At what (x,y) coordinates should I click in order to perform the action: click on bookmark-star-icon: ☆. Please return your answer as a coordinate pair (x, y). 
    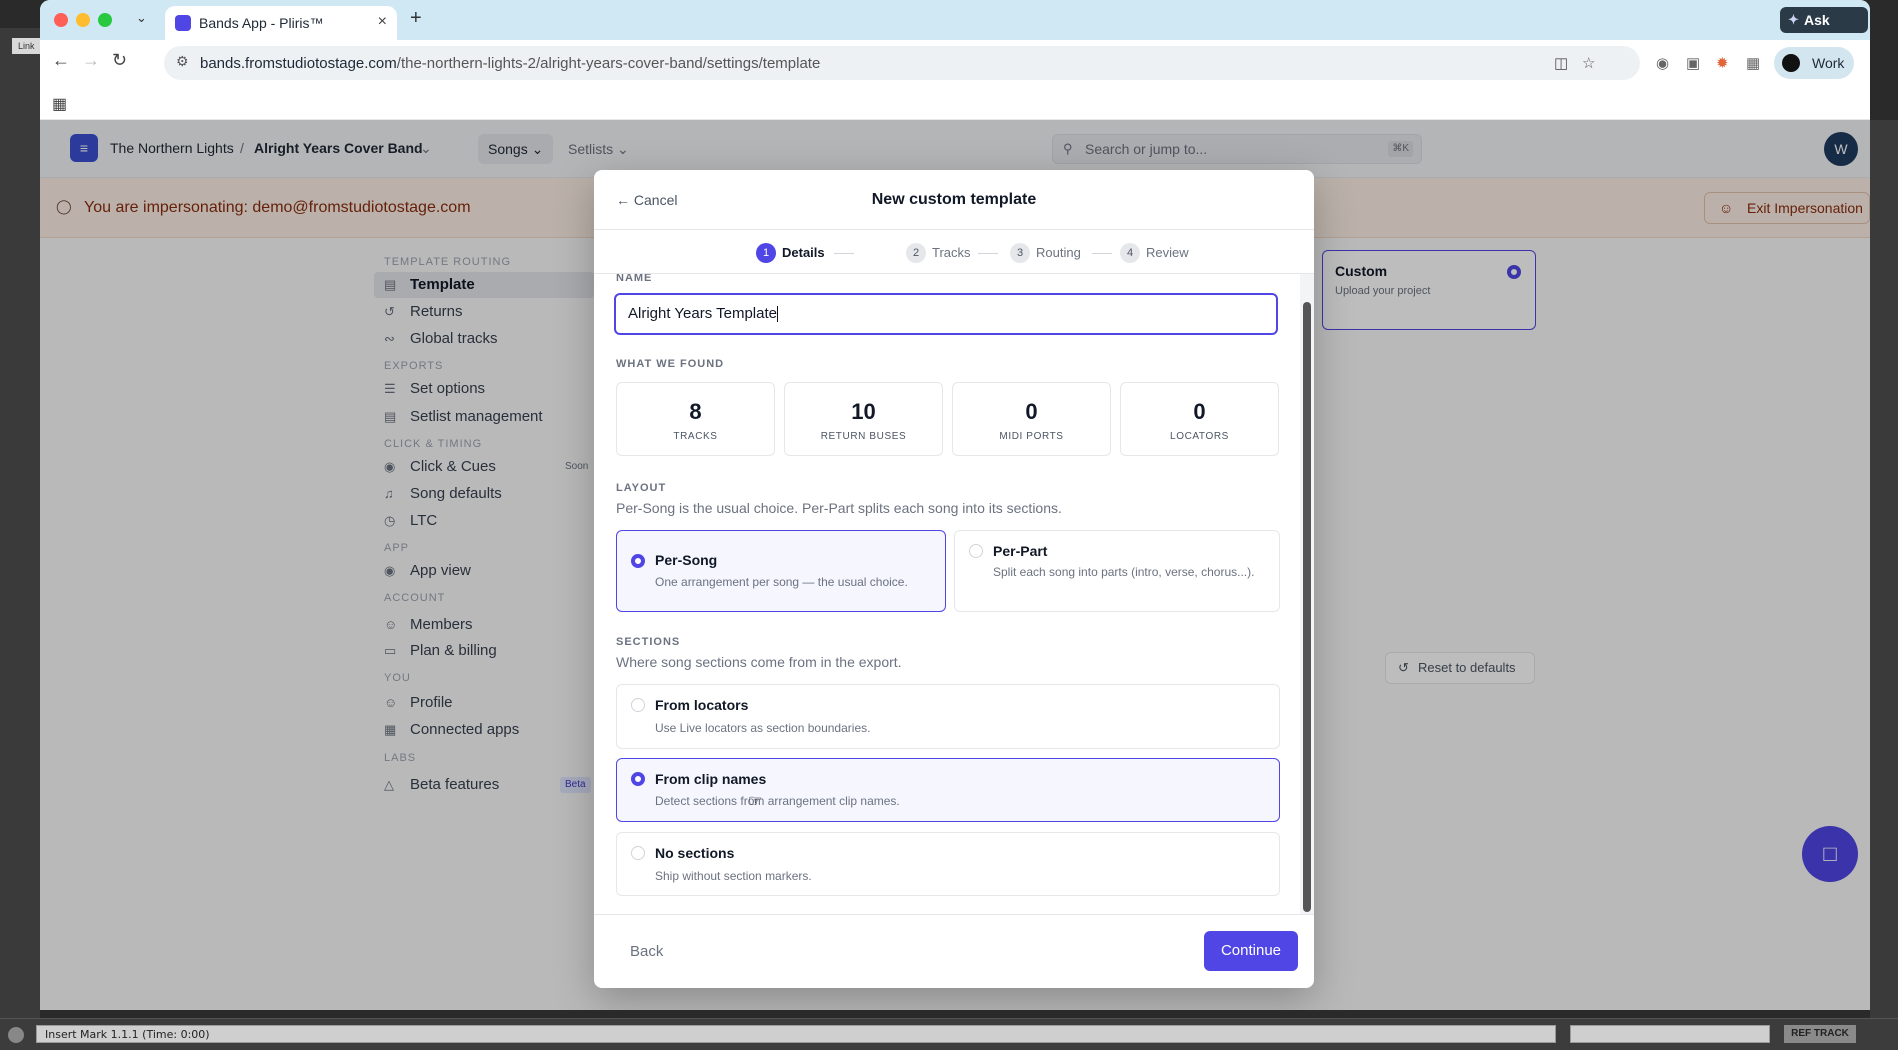
    Looking at the image, I should click on (1588, 63).